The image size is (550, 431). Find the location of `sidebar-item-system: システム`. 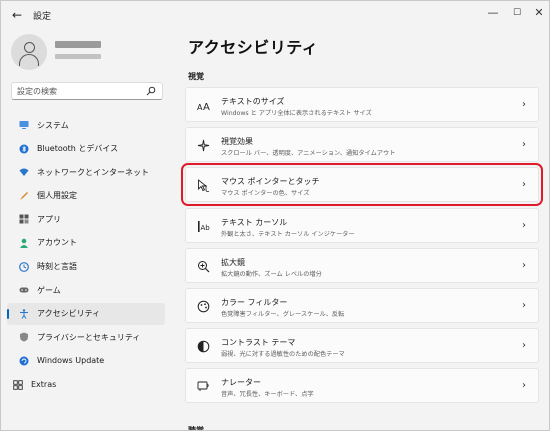

sidebar-item-system: システム is located at coordinates (86, 125).